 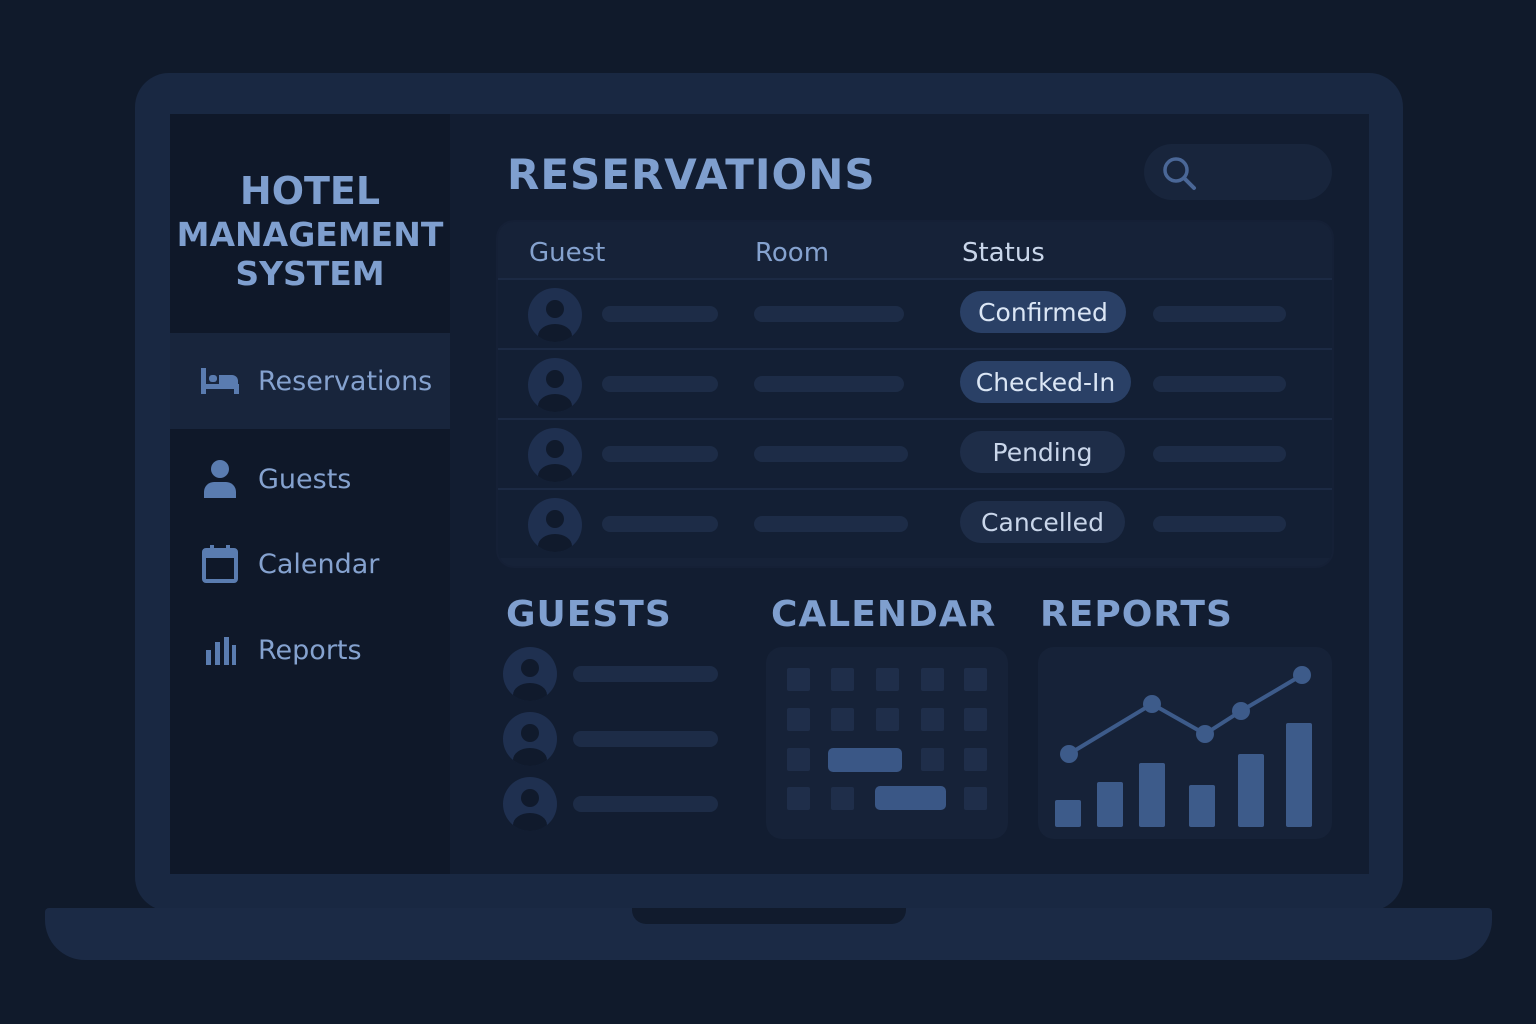 I want to click on sidebar-item-label: Guests, so click(x=305, y=479).